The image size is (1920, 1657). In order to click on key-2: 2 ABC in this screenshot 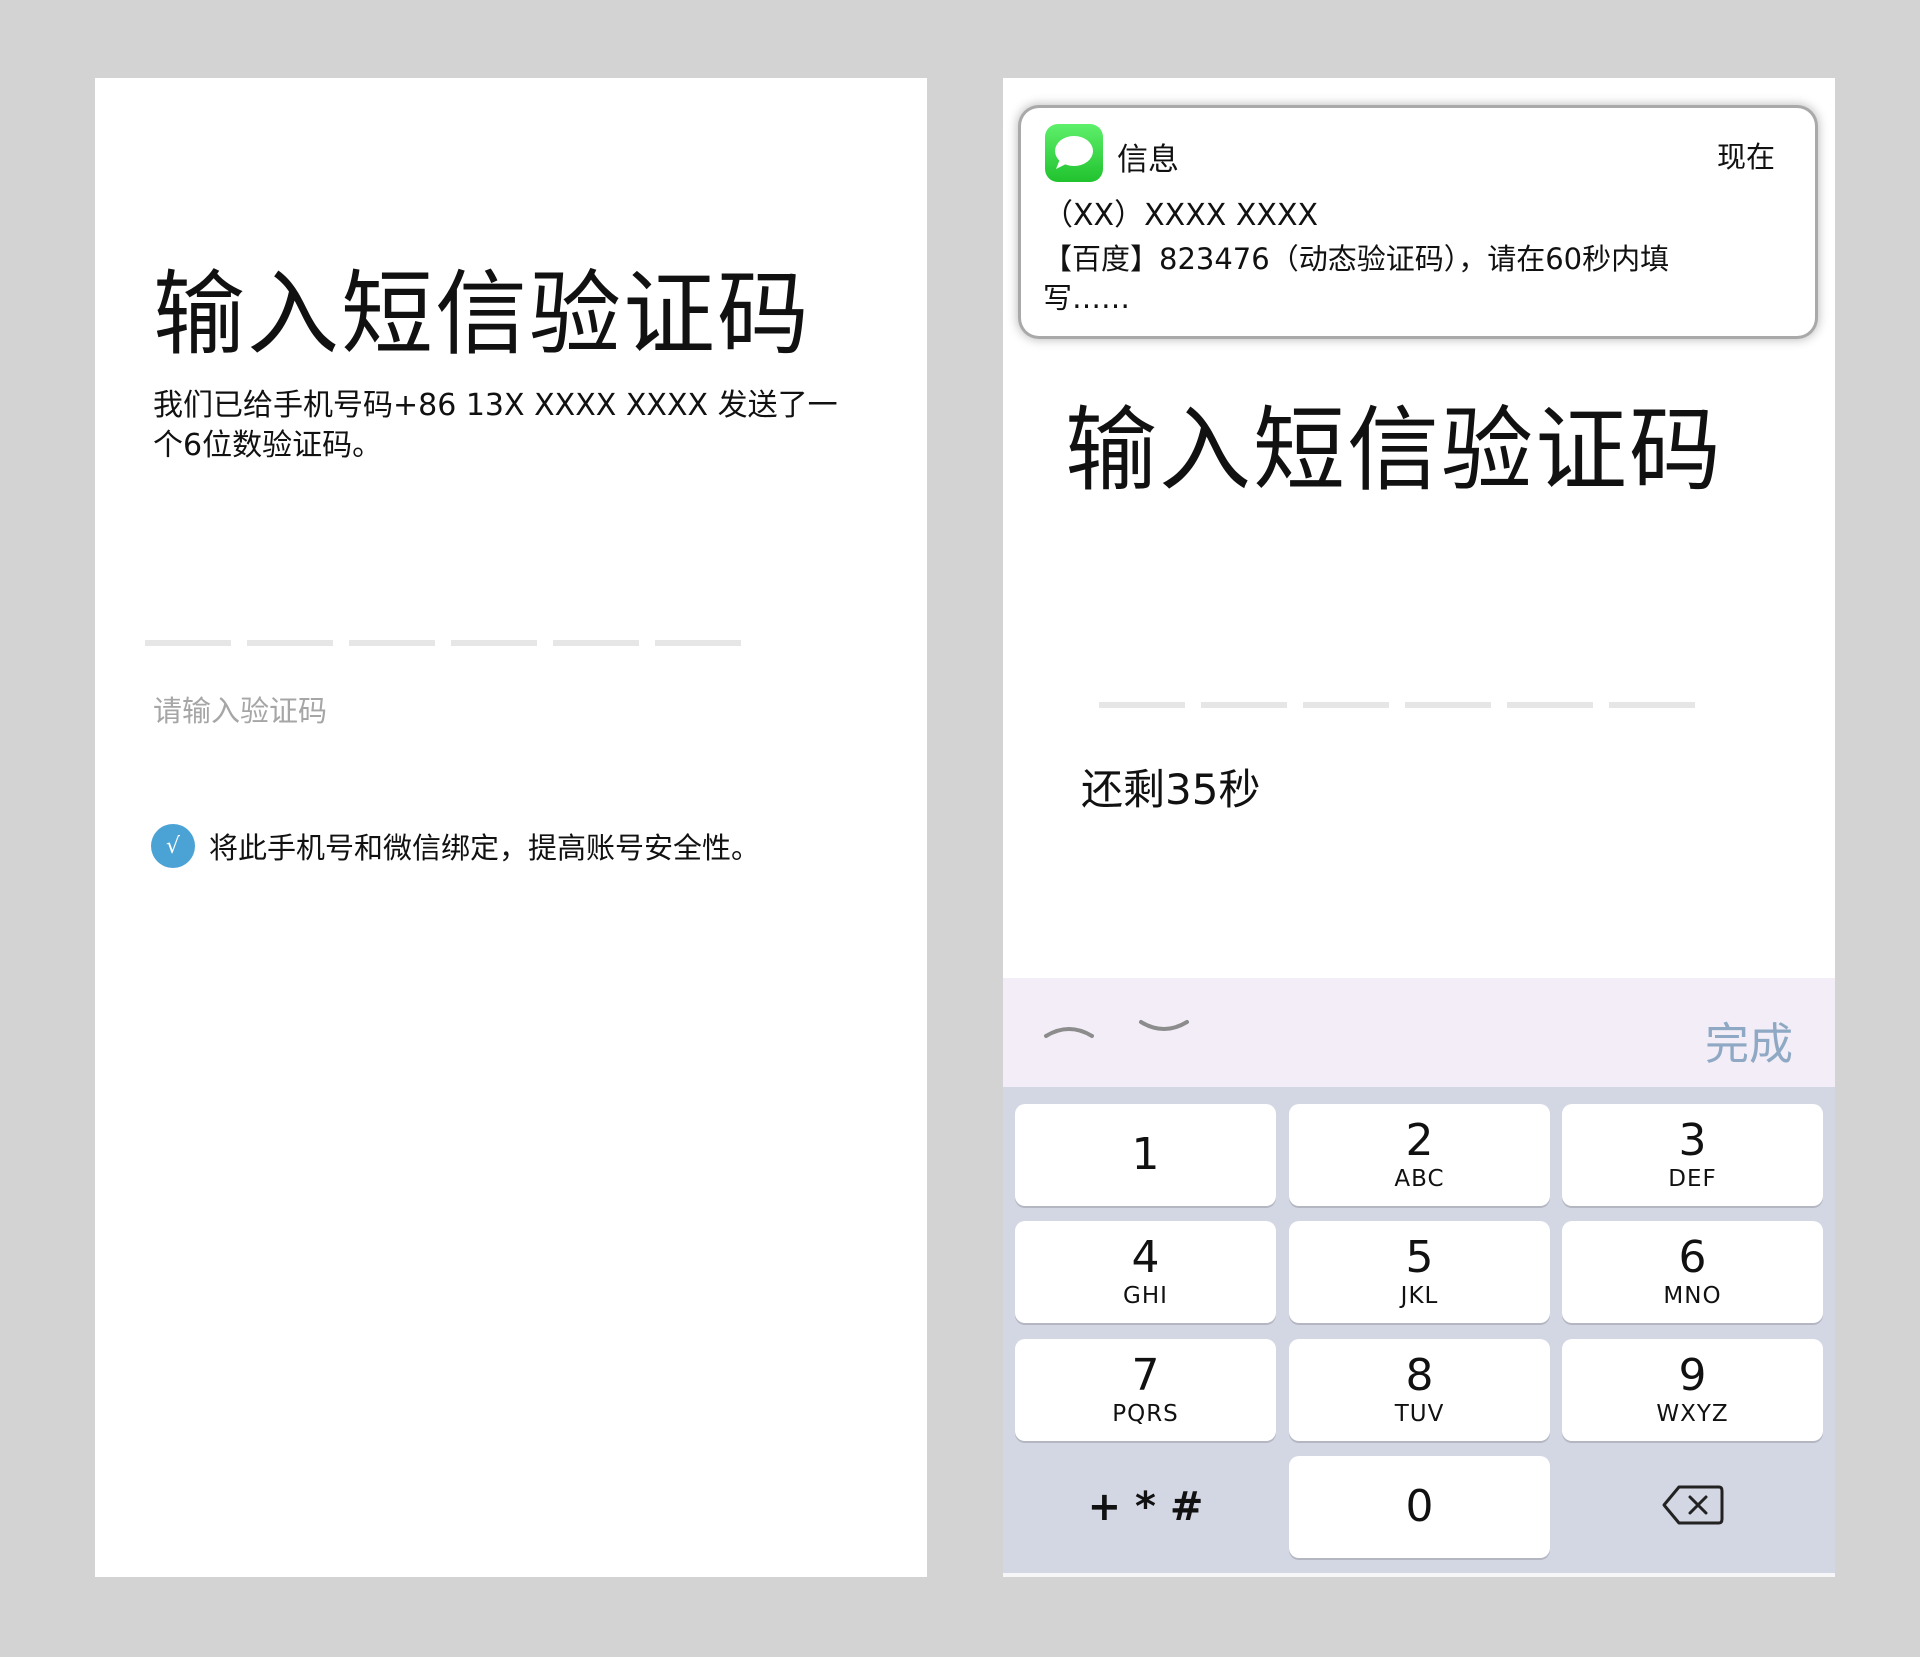, I will do `click(1419, 1155)`.